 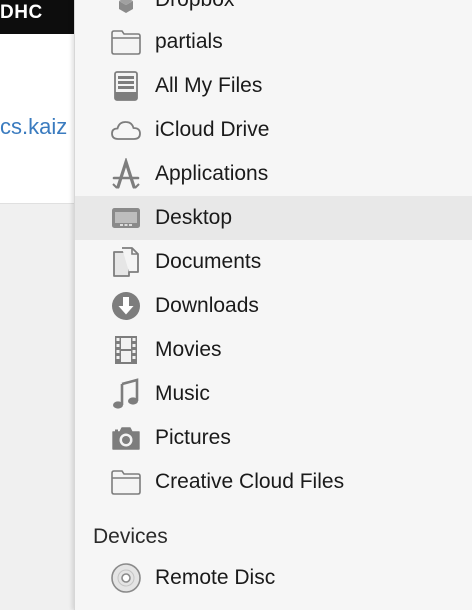 I want to click on devices-header: Devices, so click(x=130, y=536).